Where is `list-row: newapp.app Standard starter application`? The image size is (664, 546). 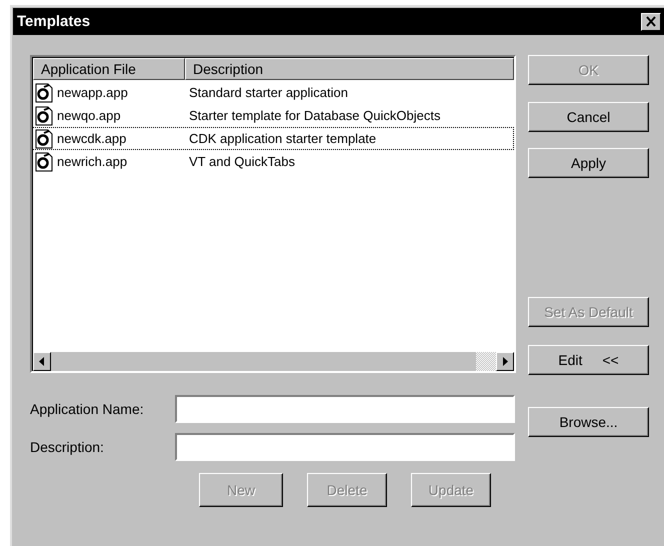 list-row: newapp.app Standard starter application is located at coordinates (273, 92).